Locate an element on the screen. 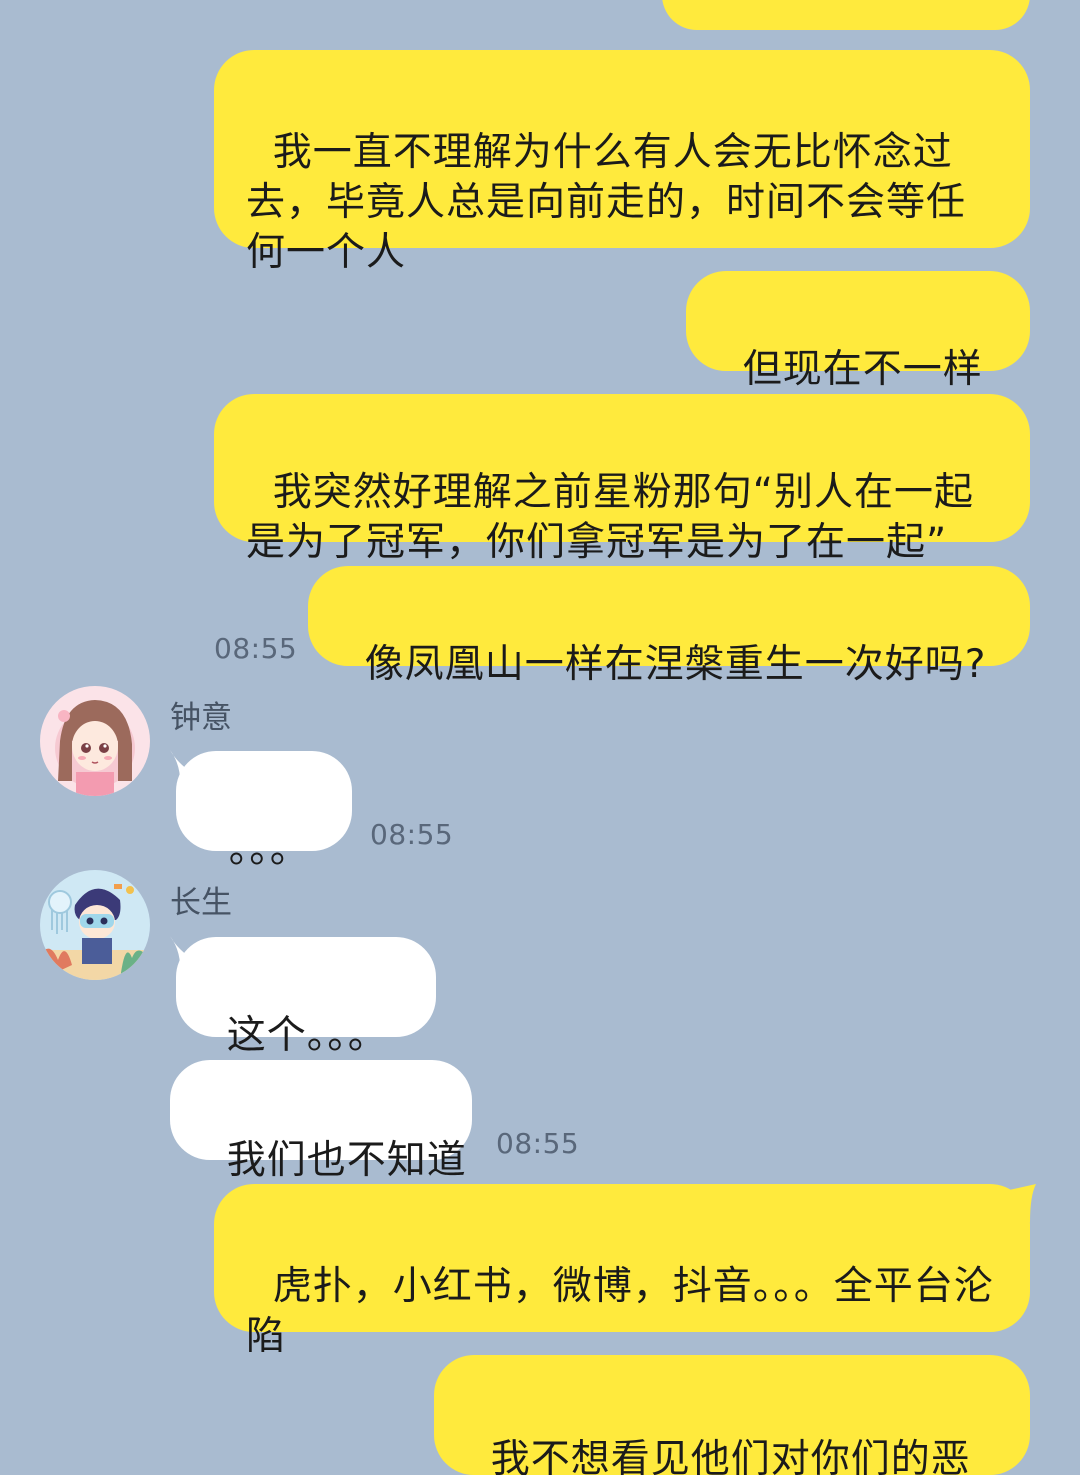 This screenshot has height=1475, width=1080. message-text: 我一直不理解为什么有人会无比怀念过去，毕竟人总是向前走的，时间不会等任何一个人 is located at coordinates (606, 202).